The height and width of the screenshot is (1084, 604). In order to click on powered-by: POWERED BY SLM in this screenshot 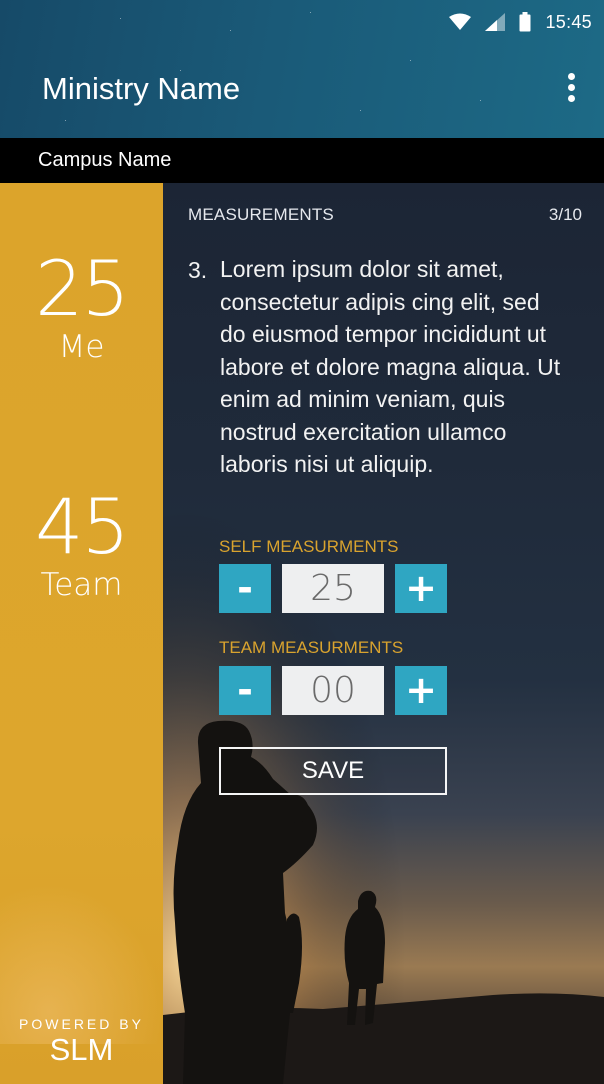, I will do `click(81, 1042)`.